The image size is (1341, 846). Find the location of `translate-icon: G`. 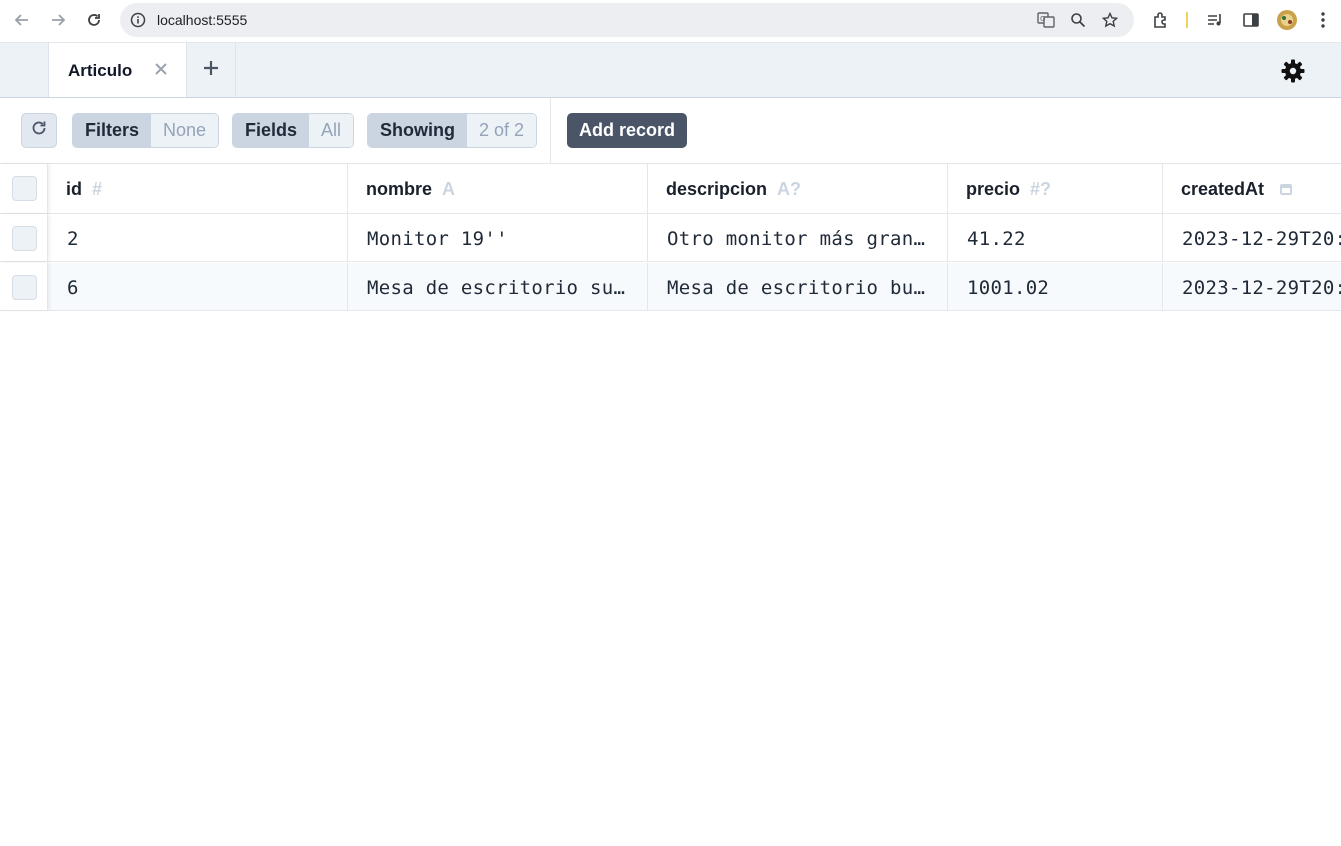

translate-icon: G is located at coordinates (1046, 20).